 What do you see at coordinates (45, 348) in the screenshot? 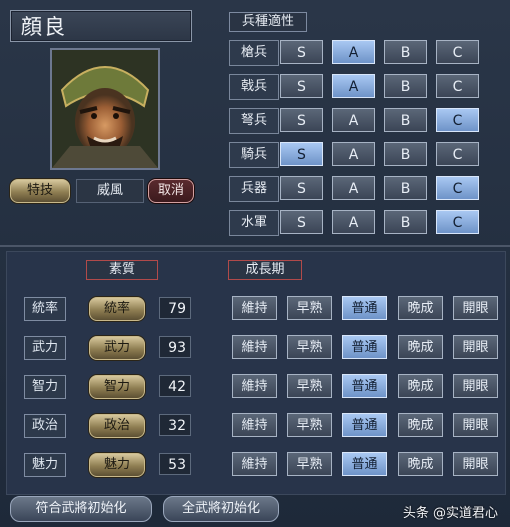
I see `stat-label: 武力` at bounding box center [45, 348].